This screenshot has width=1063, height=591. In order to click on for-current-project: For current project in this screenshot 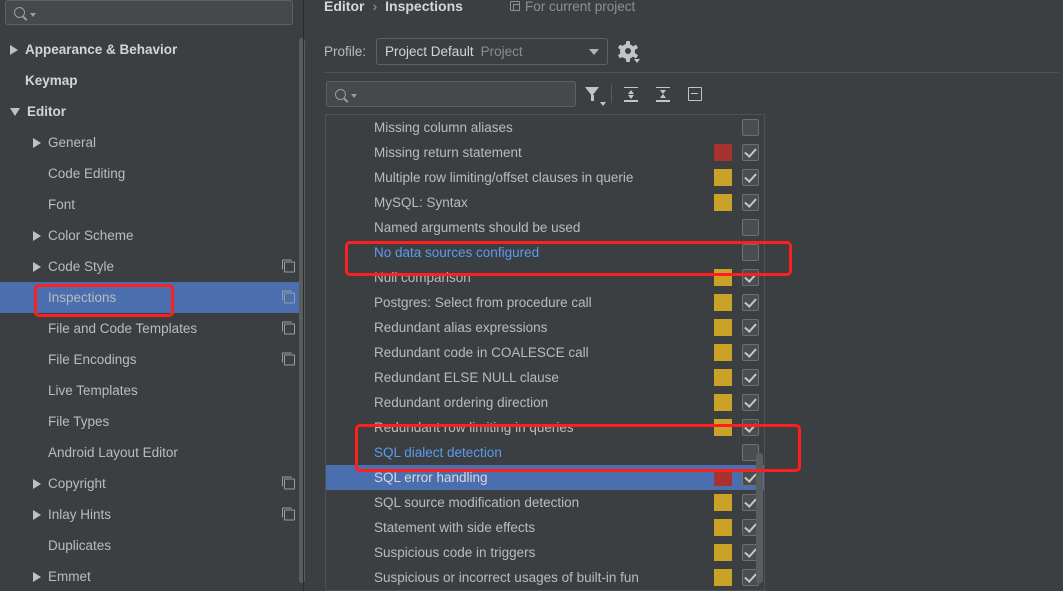, I will do `click(572, 8)`.